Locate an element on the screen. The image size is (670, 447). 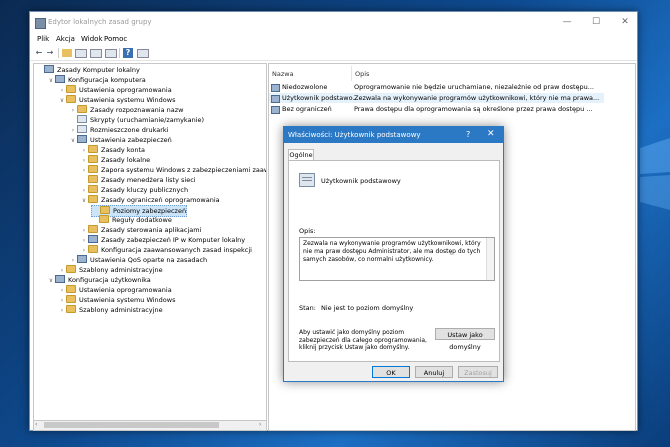
window-title: Edytor lokalnych zasad grupy is located at coordinates (100, 22).